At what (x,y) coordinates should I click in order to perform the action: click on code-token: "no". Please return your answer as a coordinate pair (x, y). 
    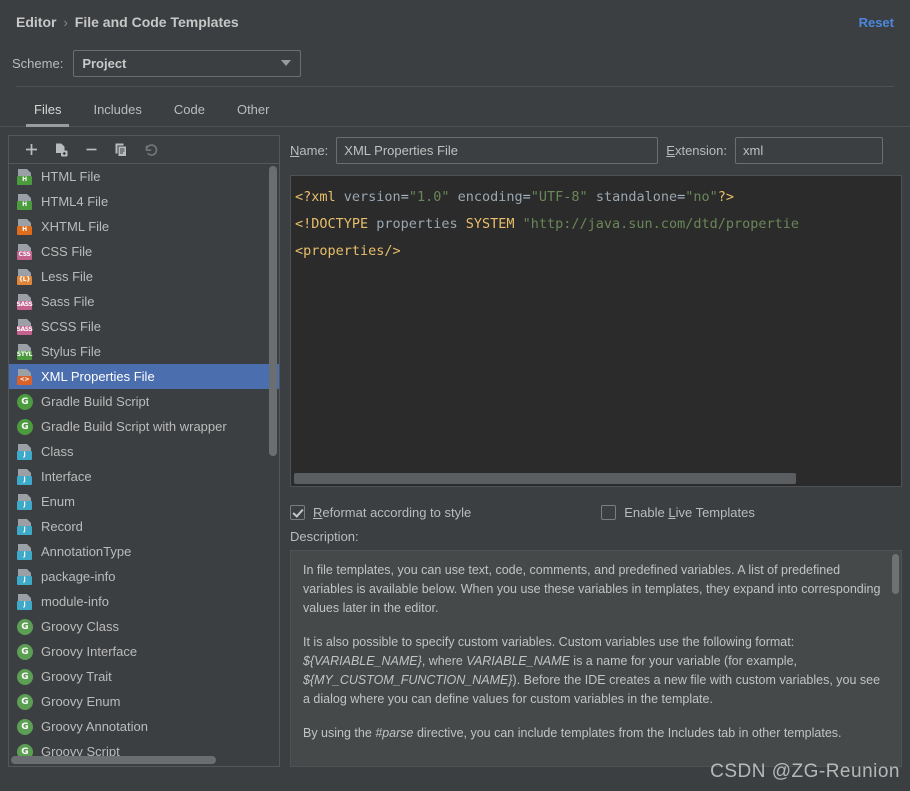
    Looking at the image, I should click on (701, 197).